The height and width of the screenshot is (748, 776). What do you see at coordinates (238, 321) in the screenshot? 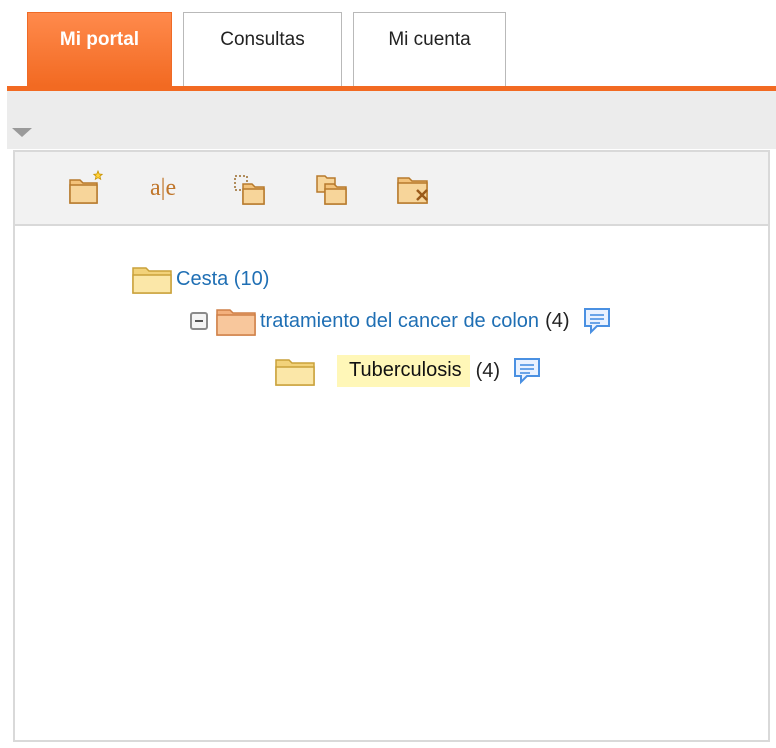
I see `folder-closed-icon` at bounding box center [238, 321].